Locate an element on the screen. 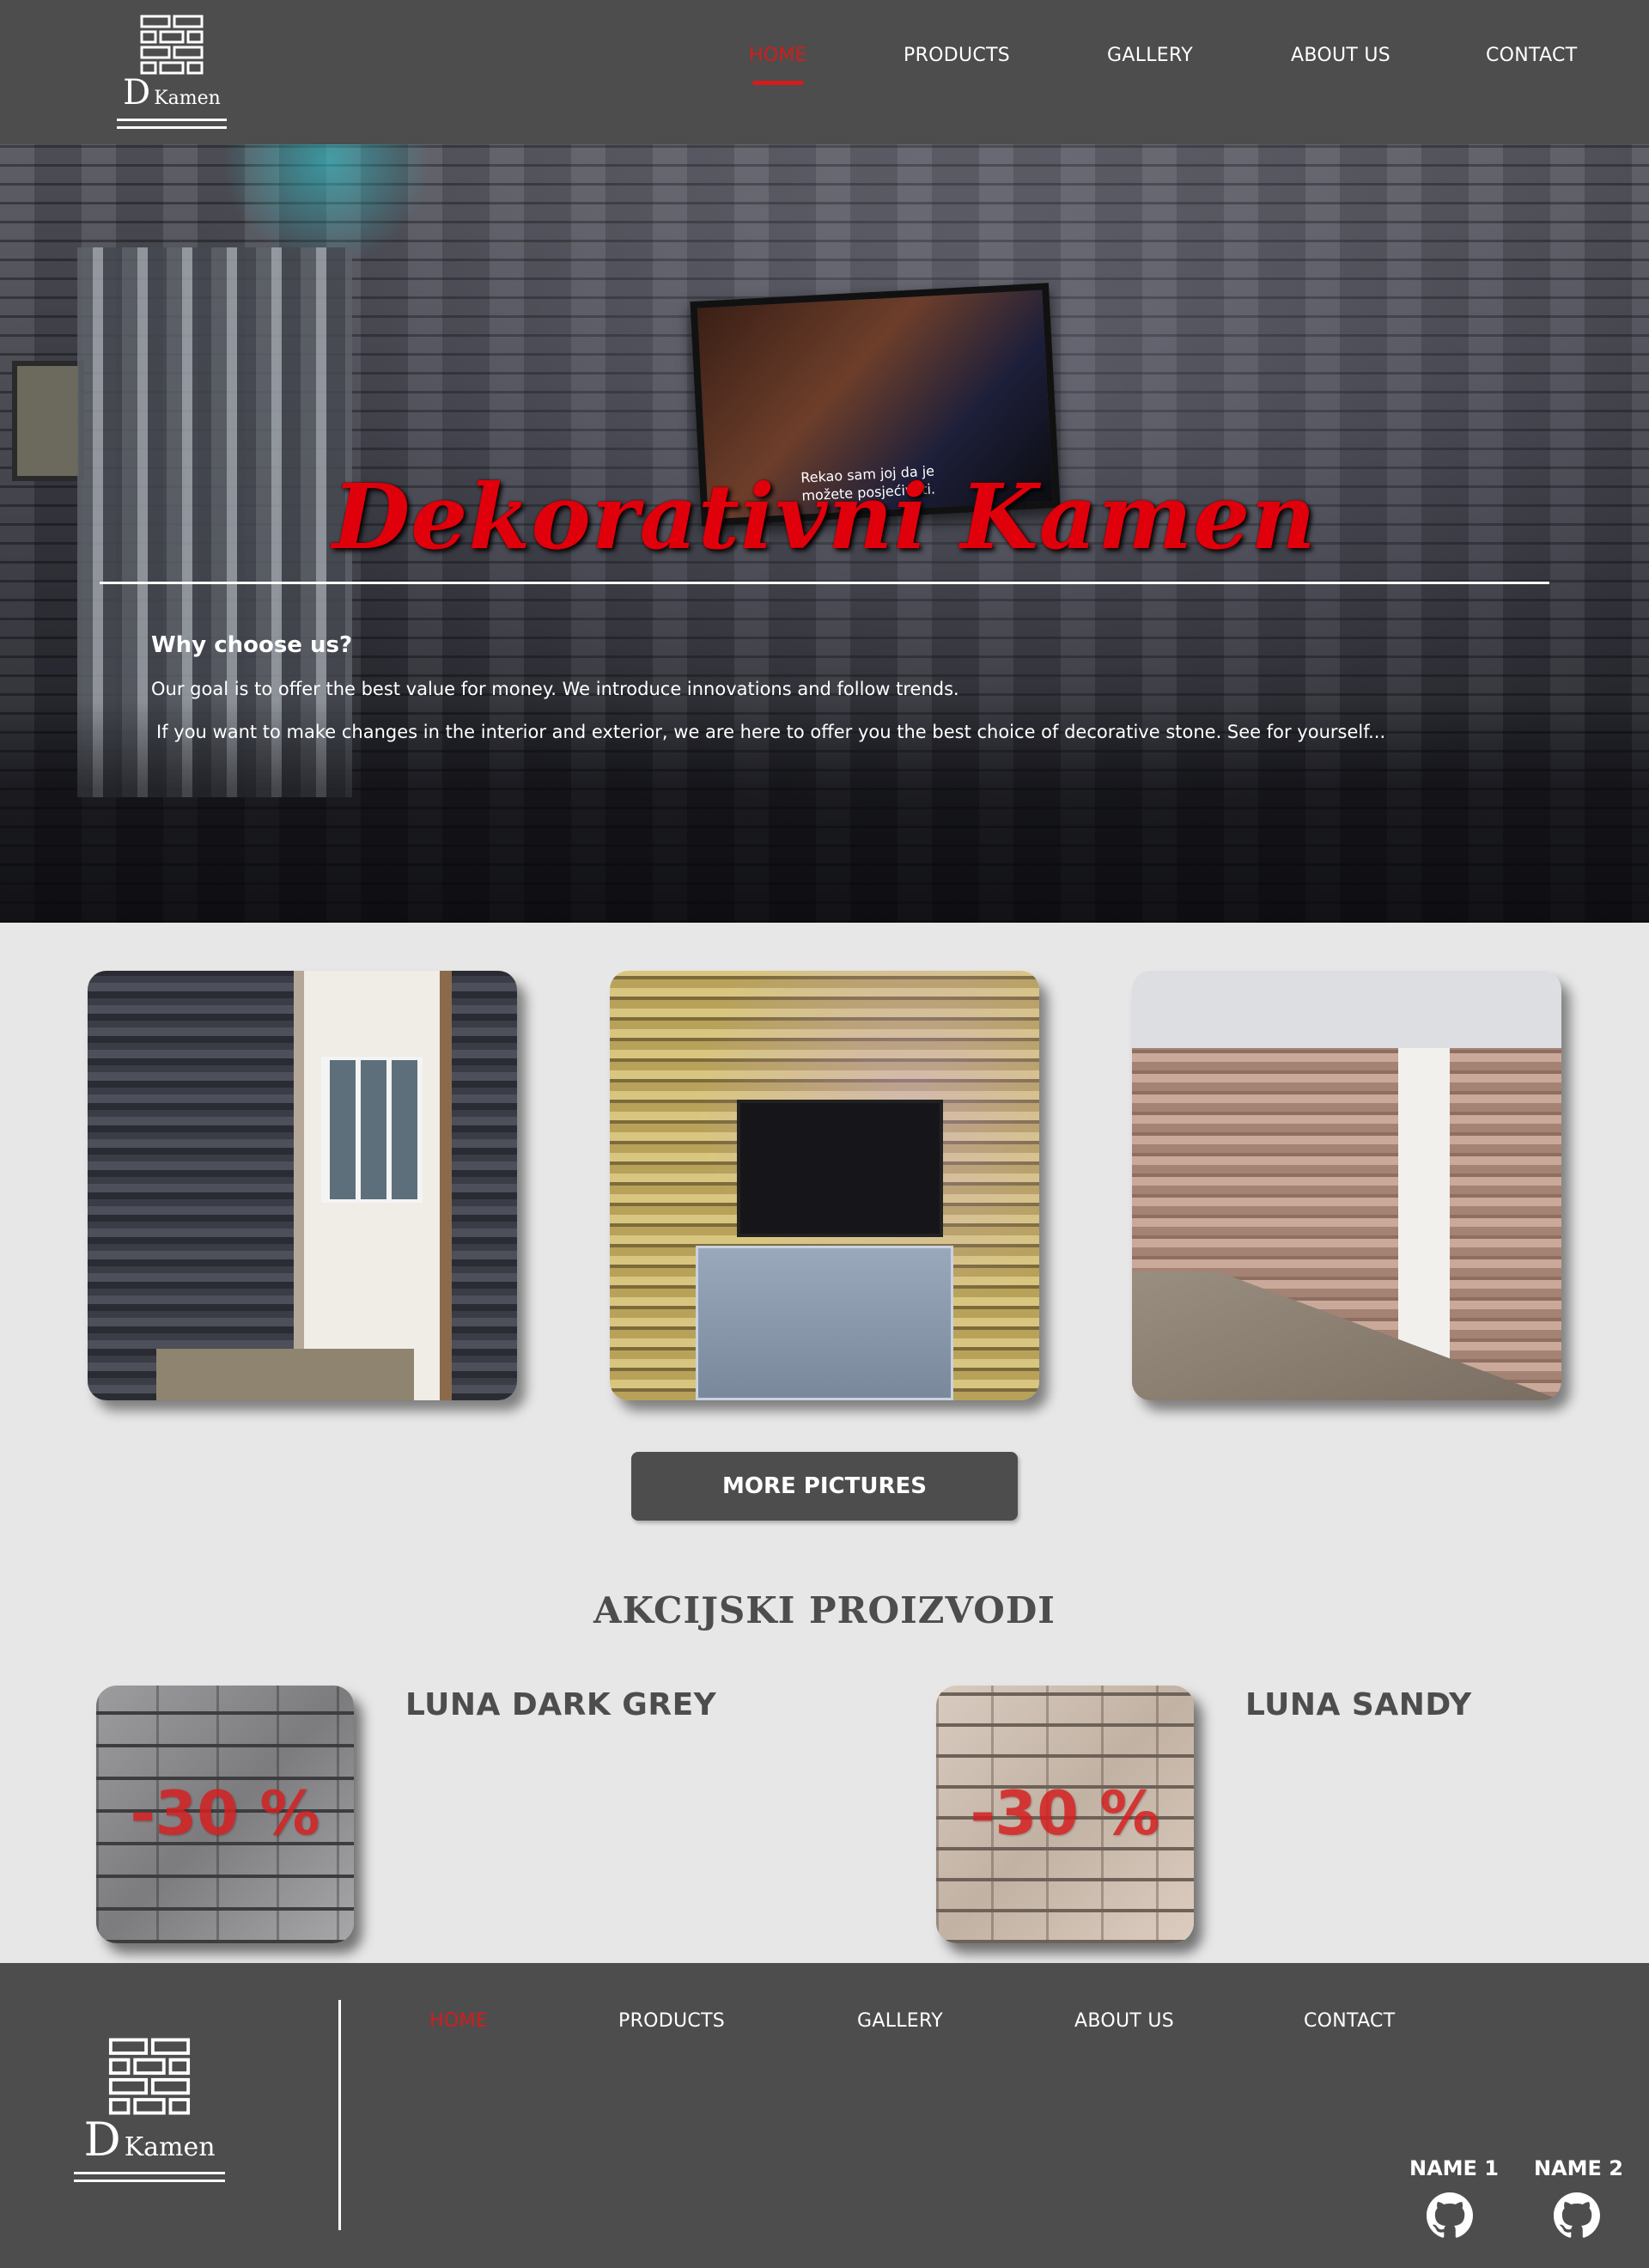 The height and width of the screenshot is (2268, 1649). footer-logo: D Kamen is located at coordinates (149, 2109).